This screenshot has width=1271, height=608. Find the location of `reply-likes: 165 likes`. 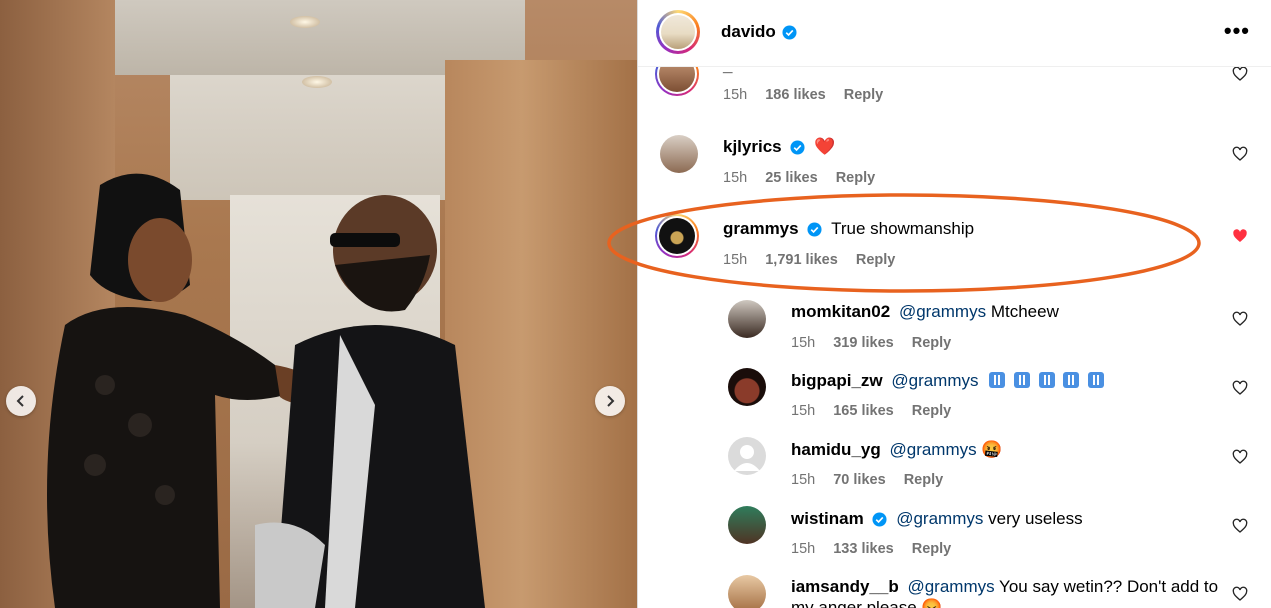

reply-likes: 165 likes is located at coordinates (863, 411).